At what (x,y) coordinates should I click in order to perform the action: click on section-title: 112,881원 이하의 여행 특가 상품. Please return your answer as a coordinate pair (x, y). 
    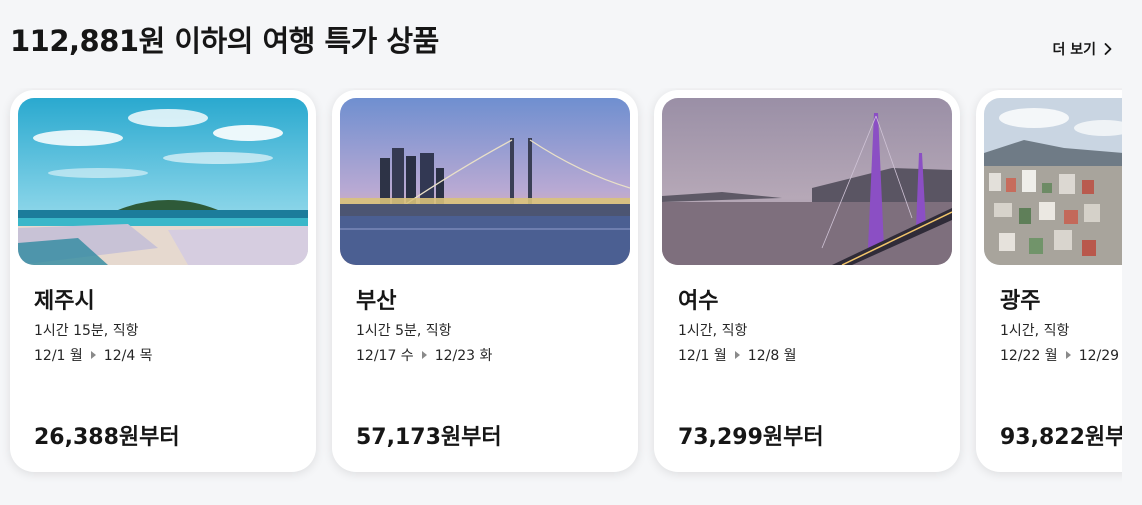
    Looking at the image, I should click on (224, 41).